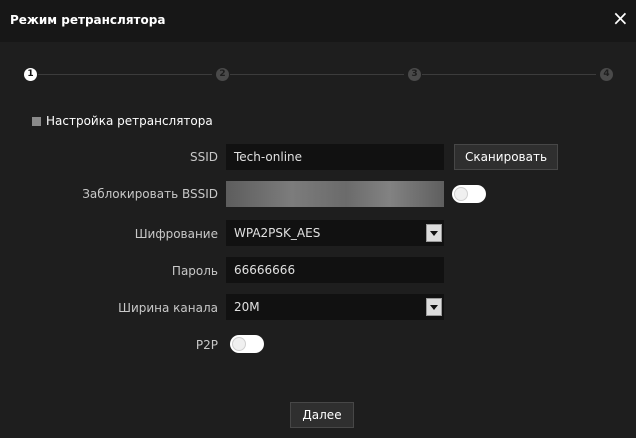 Image resolution: width=636 pixels, height=438 pixels. Describe the element at coordinates (335, 157) in the screenshot. I see `ssid-input: Tech-online` at that location.